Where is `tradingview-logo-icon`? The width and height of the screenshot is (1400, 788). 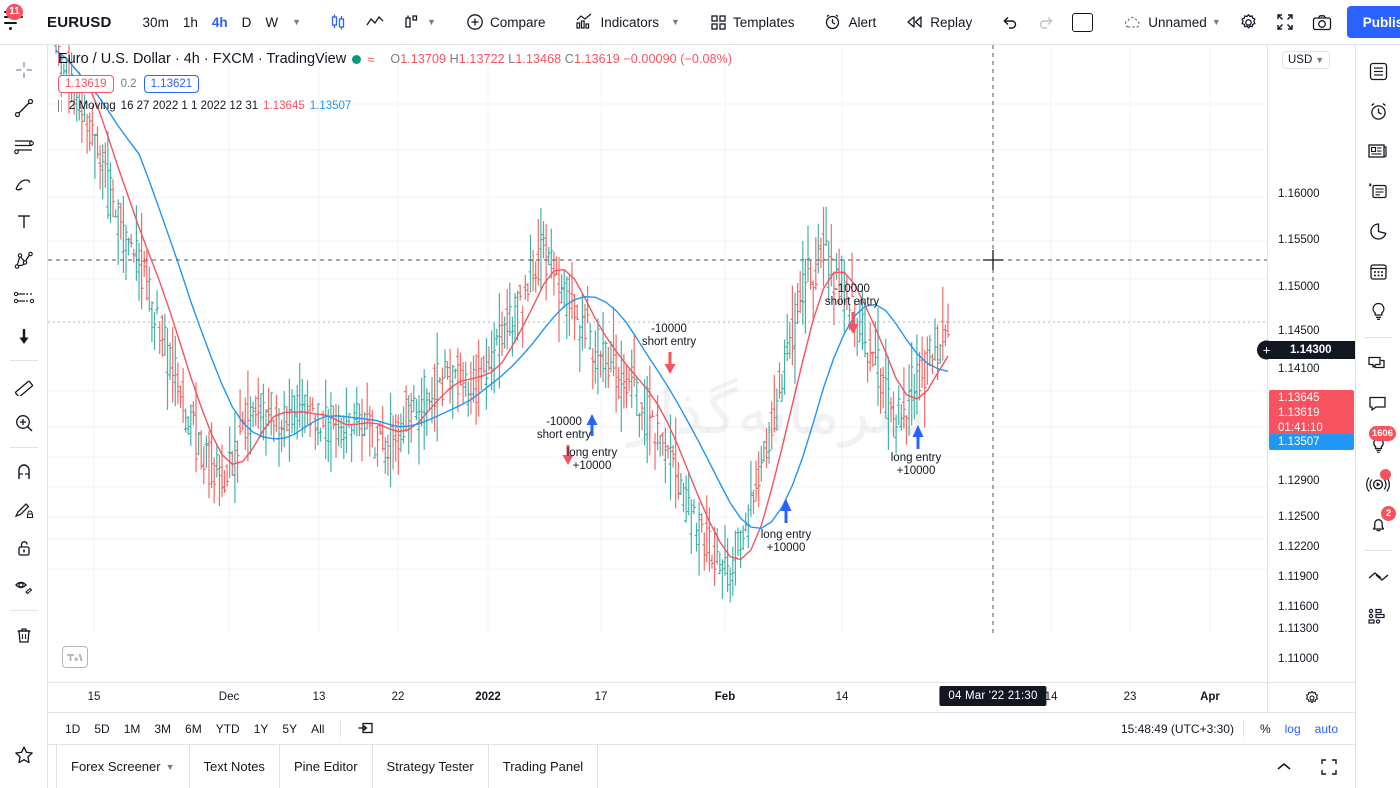 tradingview-logo-icon is located at coordinates (75, 657).